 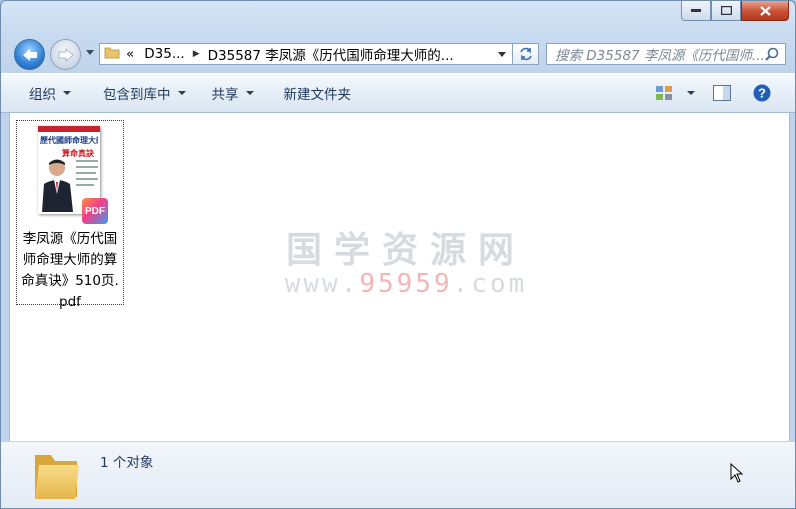 What do you see at coordinates (95, 211) in the screenshot?
I see `pdf-file-icon: PDF` at bounding box center [95, 211].